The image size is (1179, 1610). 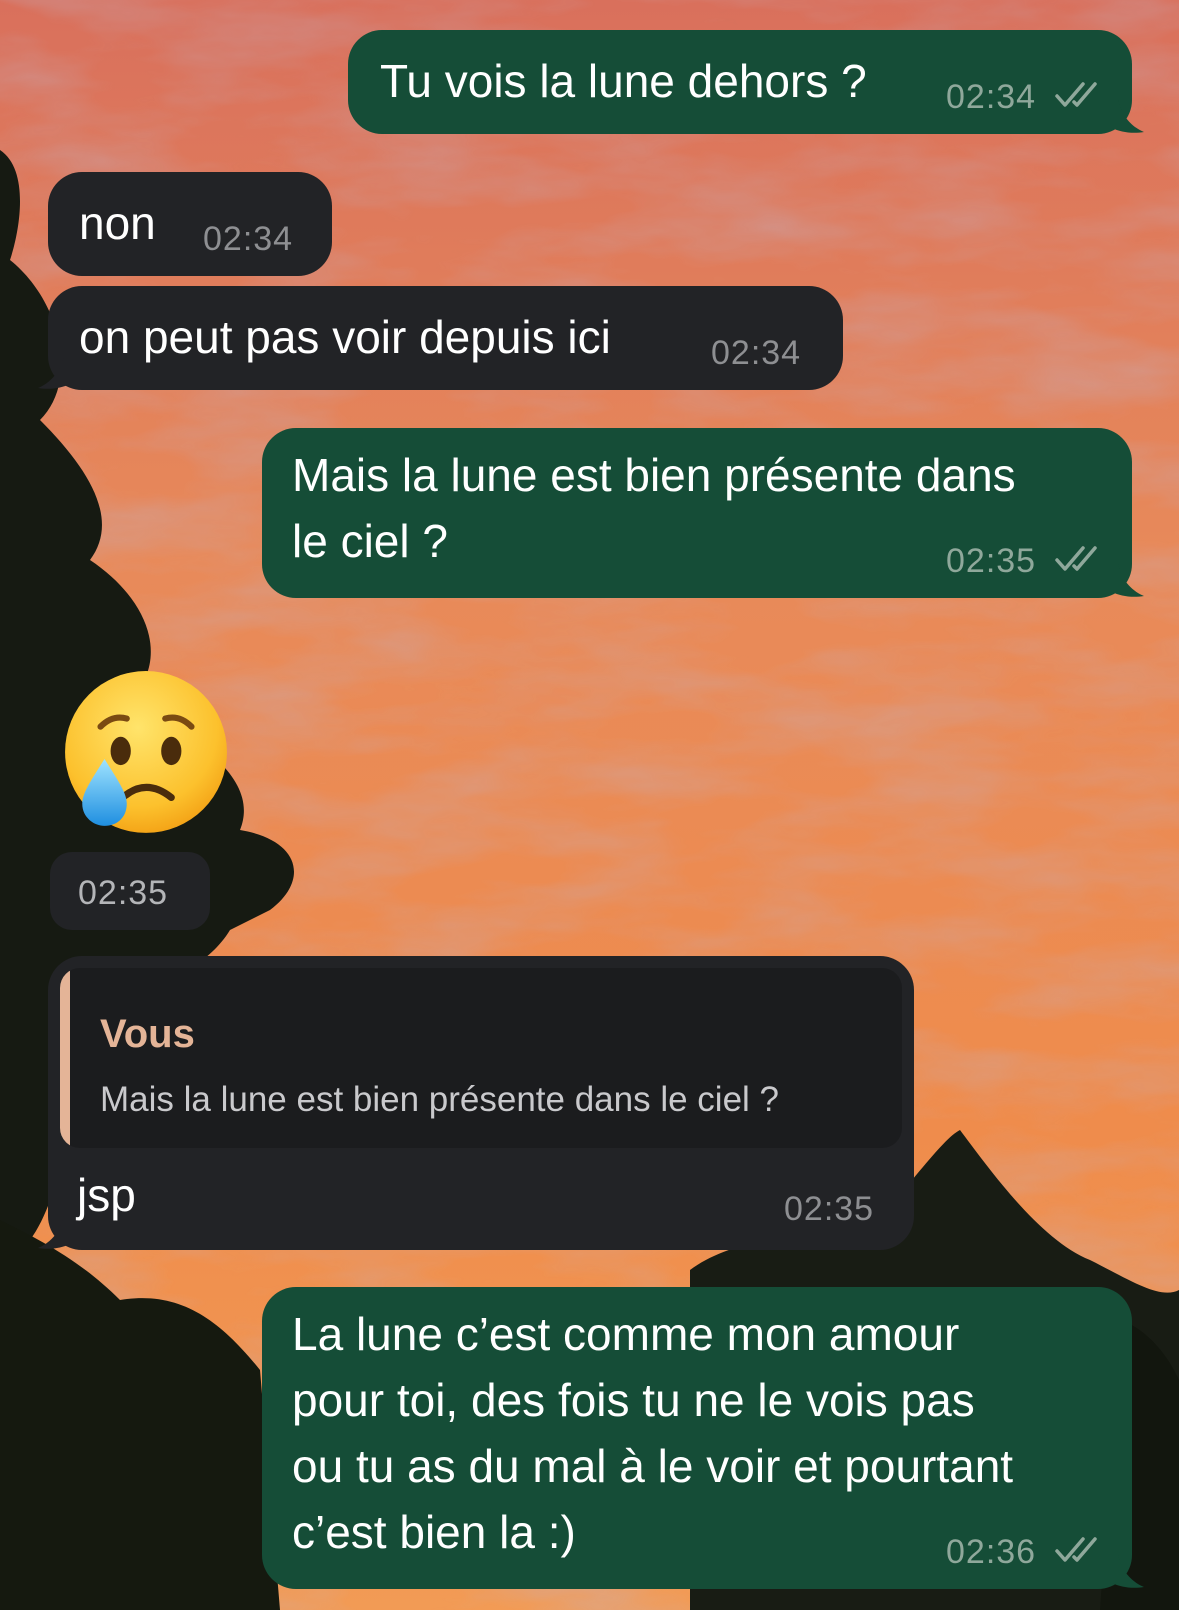 I want to click on message-bubble-outgoing: Tu vois la lune dehors ? 02:34, so click(x=740, y=82).